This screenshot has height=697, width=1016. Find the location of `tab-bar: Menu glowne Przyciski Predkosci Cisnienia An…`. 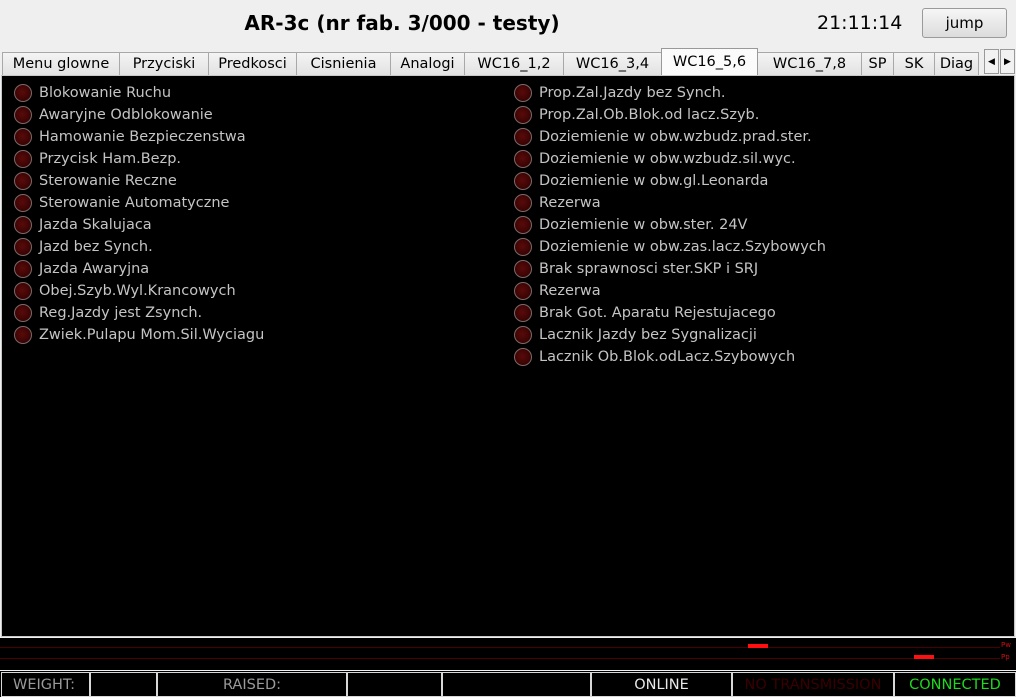

tab-bar: Menu glowne Przyciski Predkosci Cisnienia An… is located at coordinates (508, 61).